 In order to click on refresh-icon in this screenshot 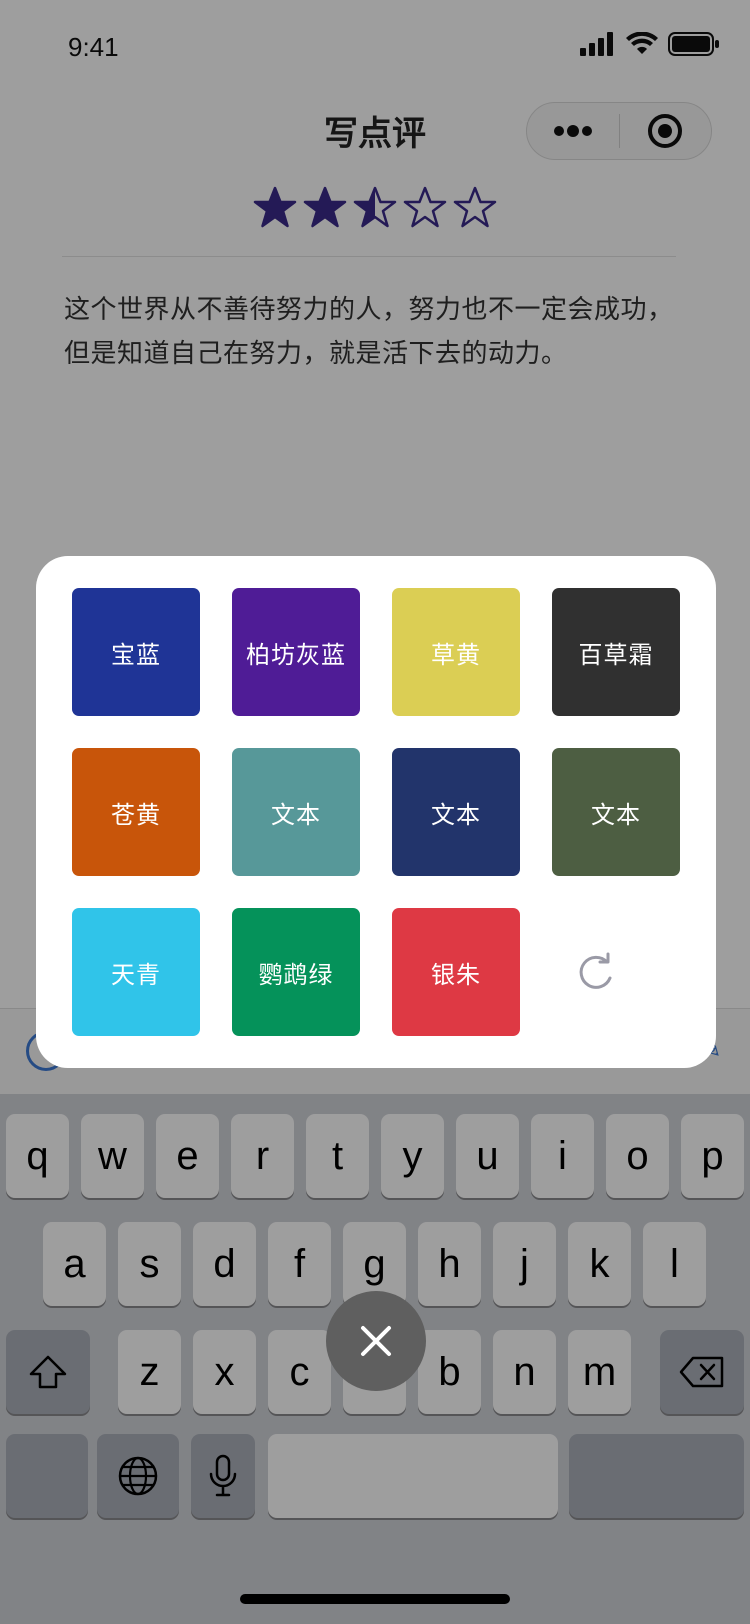, I will do `click(595, 970)`.